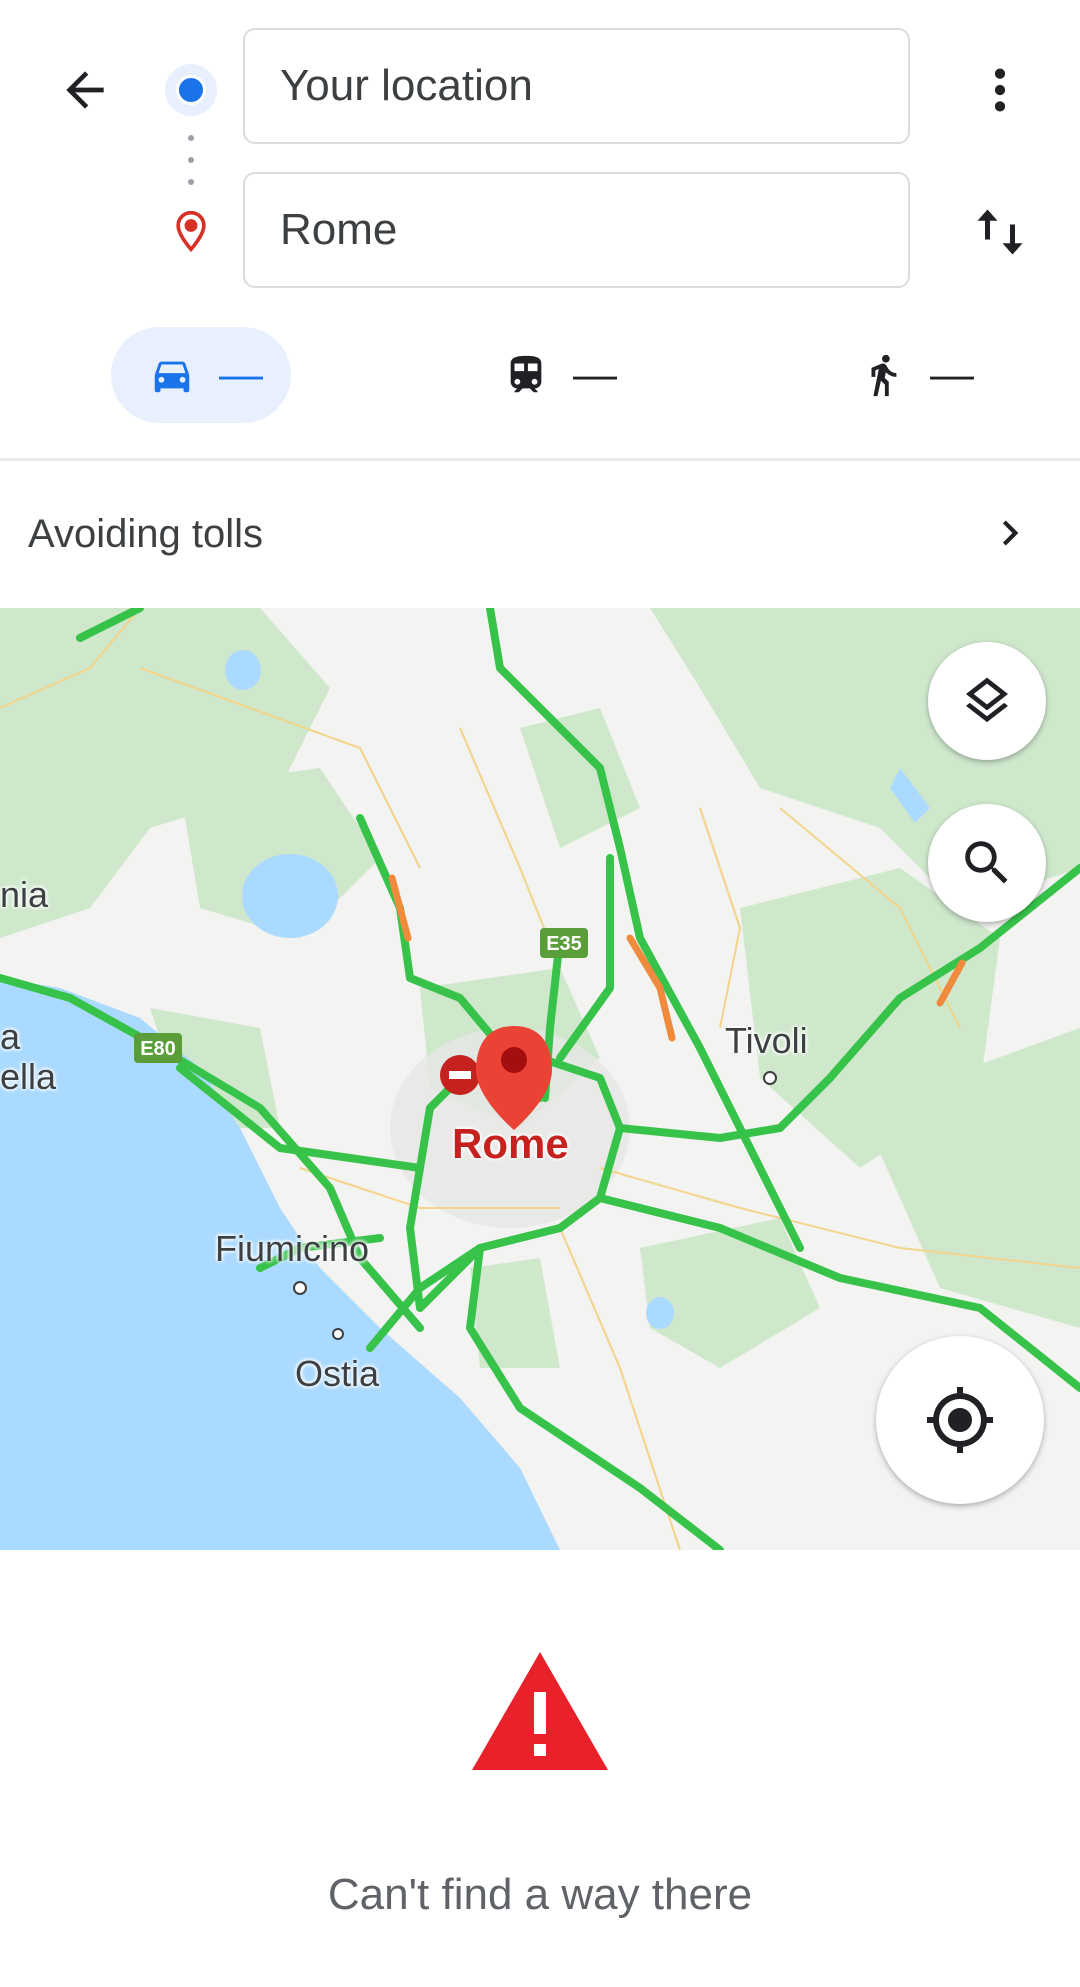  Describe the element at coordinates (339, 229) in the screenshot. I see `destination-value: Rome` at that location.